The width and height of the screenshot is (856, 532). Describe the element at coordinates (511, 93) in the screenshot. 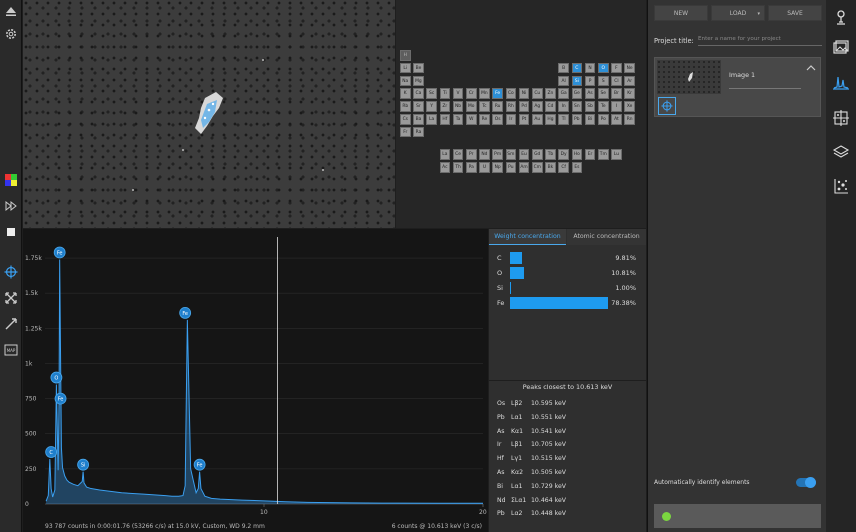

I see `element-co: Co` at that location.